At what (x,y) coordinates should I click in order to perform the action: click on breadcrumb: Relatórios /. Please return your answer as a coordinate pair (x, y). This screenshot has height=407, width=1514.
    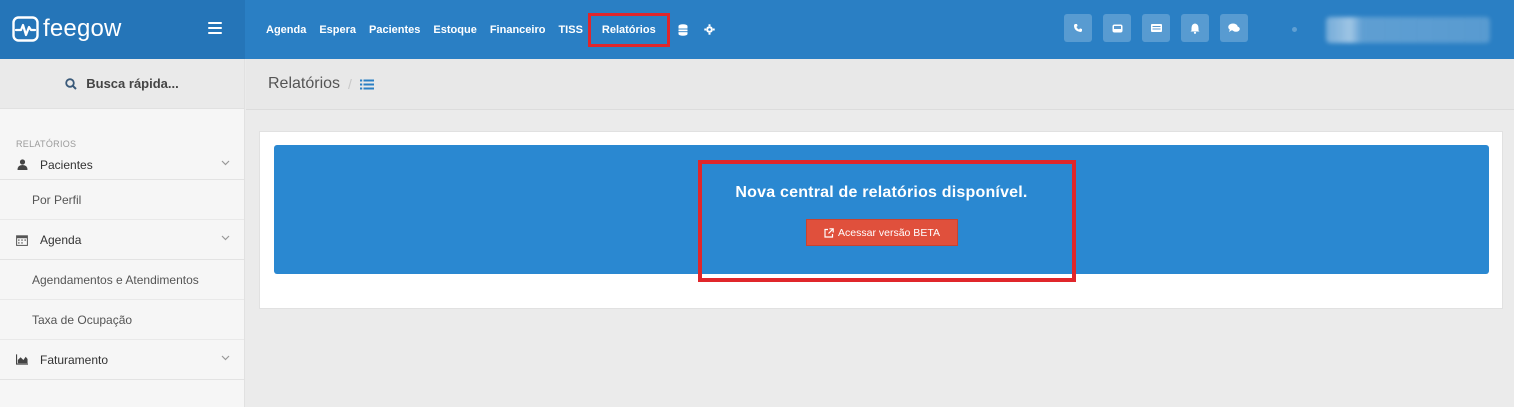
    Looking at the image, I should click on (880, 84).